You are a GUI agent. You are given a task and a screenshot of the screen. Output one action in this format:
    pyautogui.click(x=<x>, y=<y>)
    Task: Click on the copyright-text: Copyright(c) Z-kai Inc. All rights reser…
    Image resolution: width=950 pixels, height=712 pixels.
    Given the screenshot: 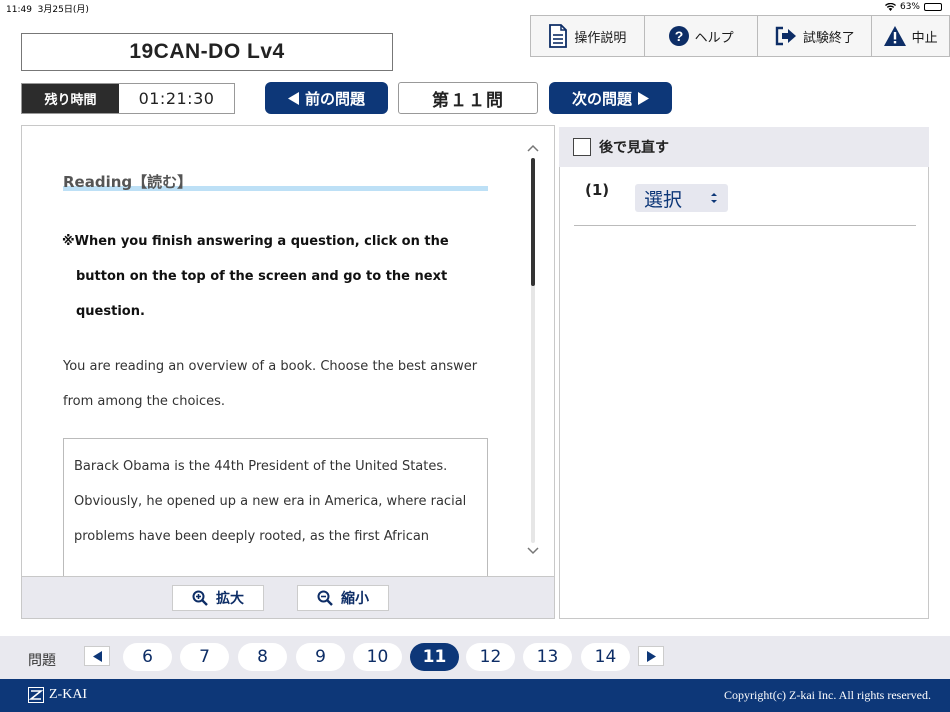 What is the action you would take?
    pyautogui.click(x=827, y=695)
    